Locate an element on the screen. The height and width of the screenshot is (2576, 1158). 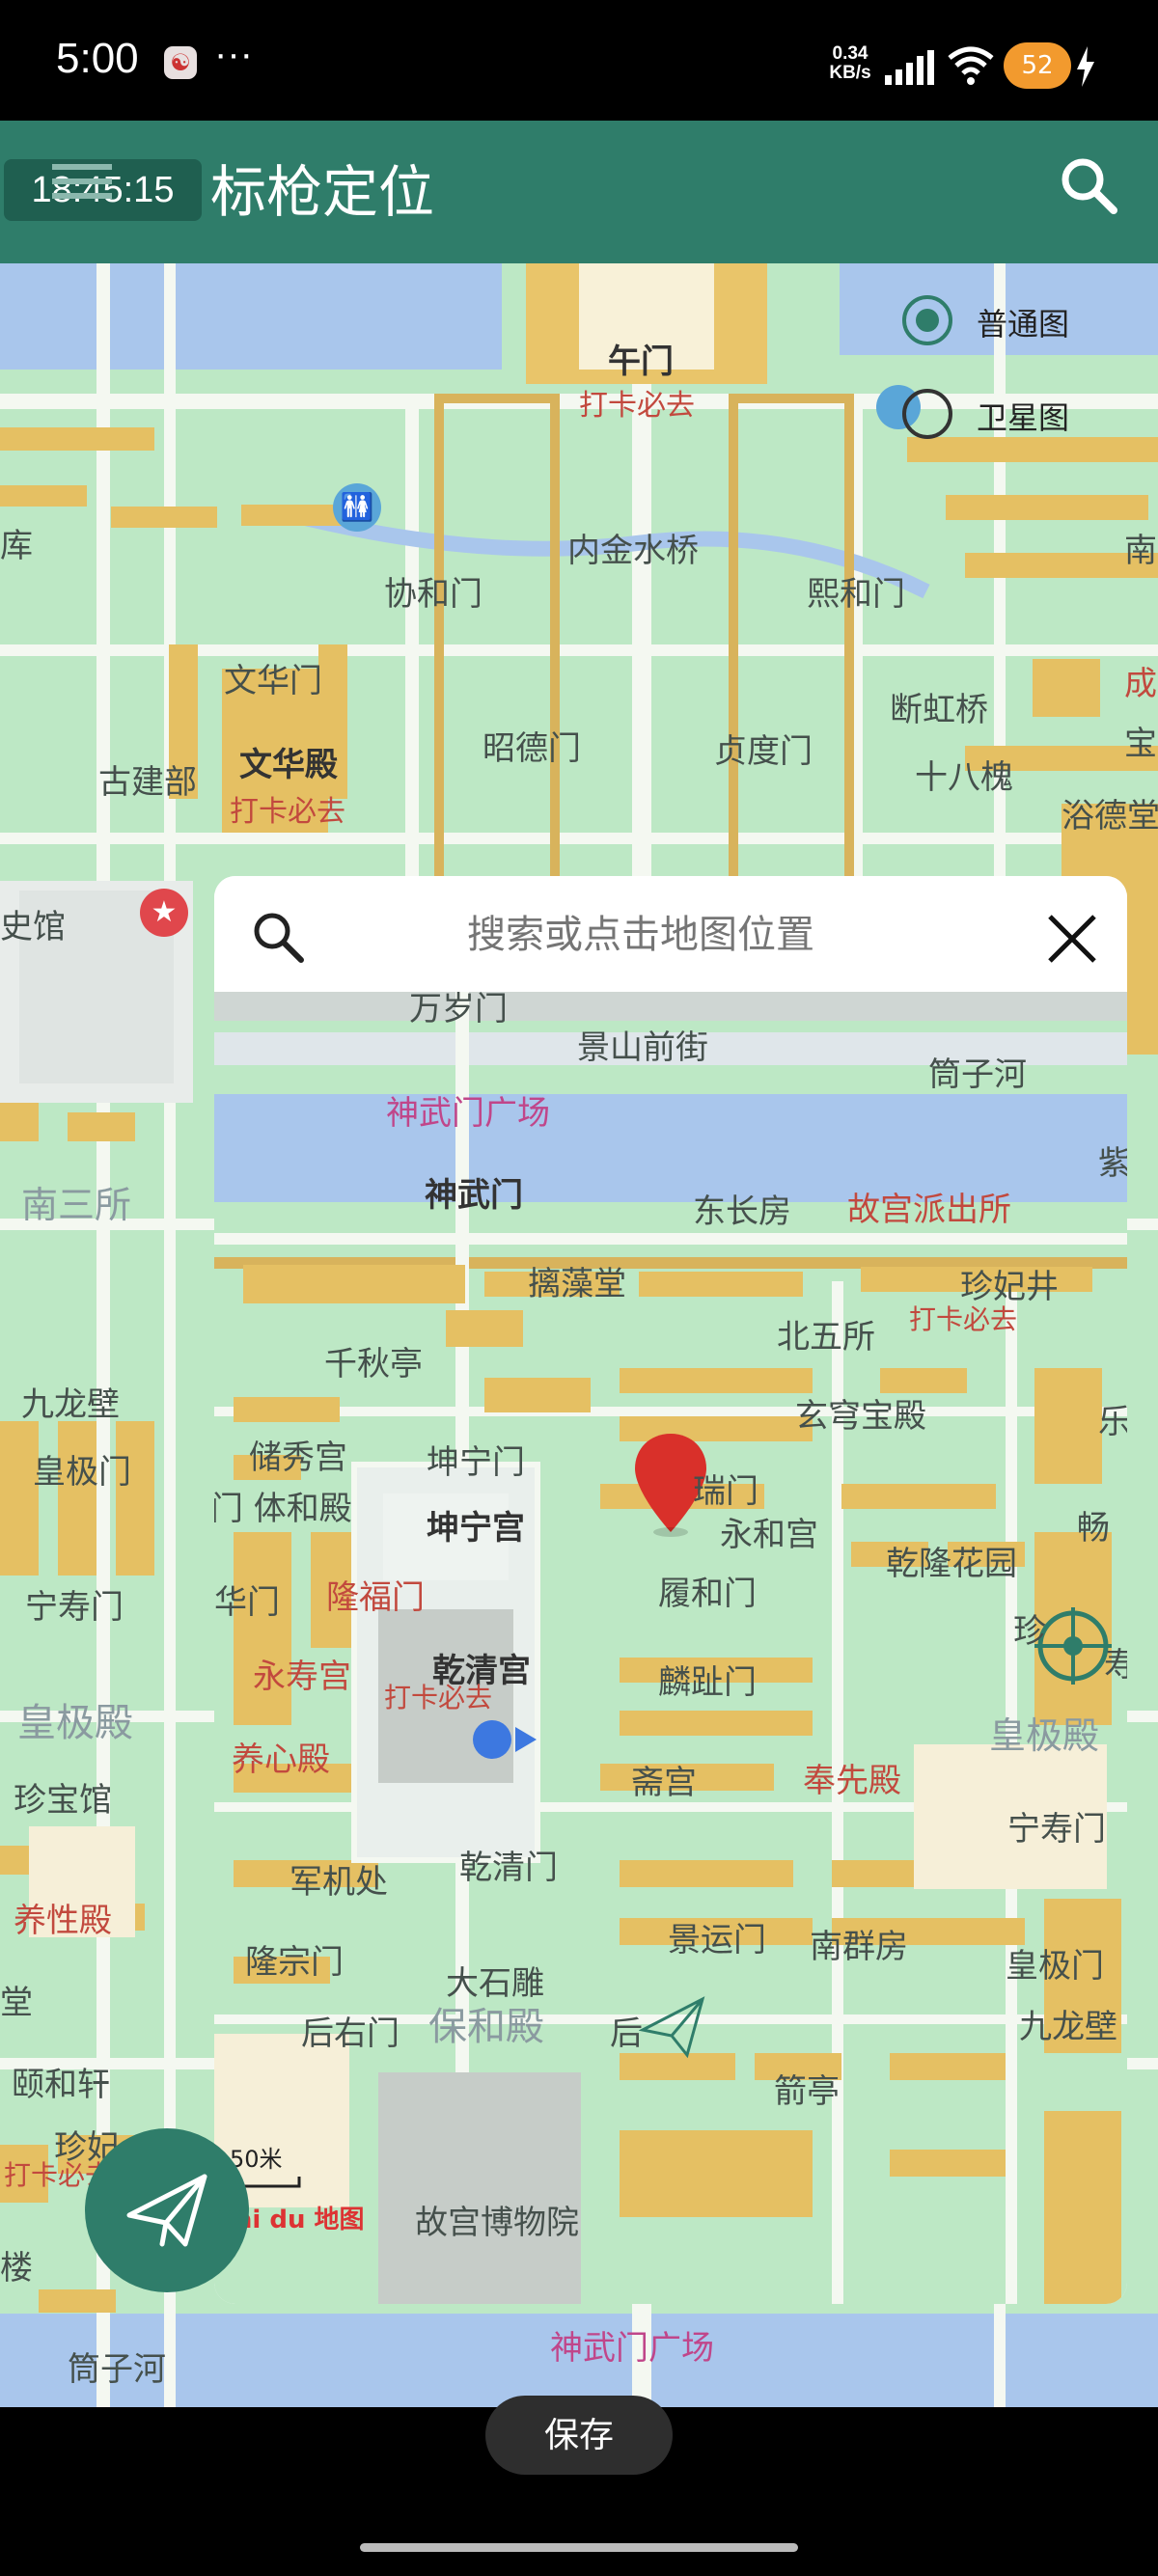
network-speed-unit: KB/s is located at coordinates (850, 73).